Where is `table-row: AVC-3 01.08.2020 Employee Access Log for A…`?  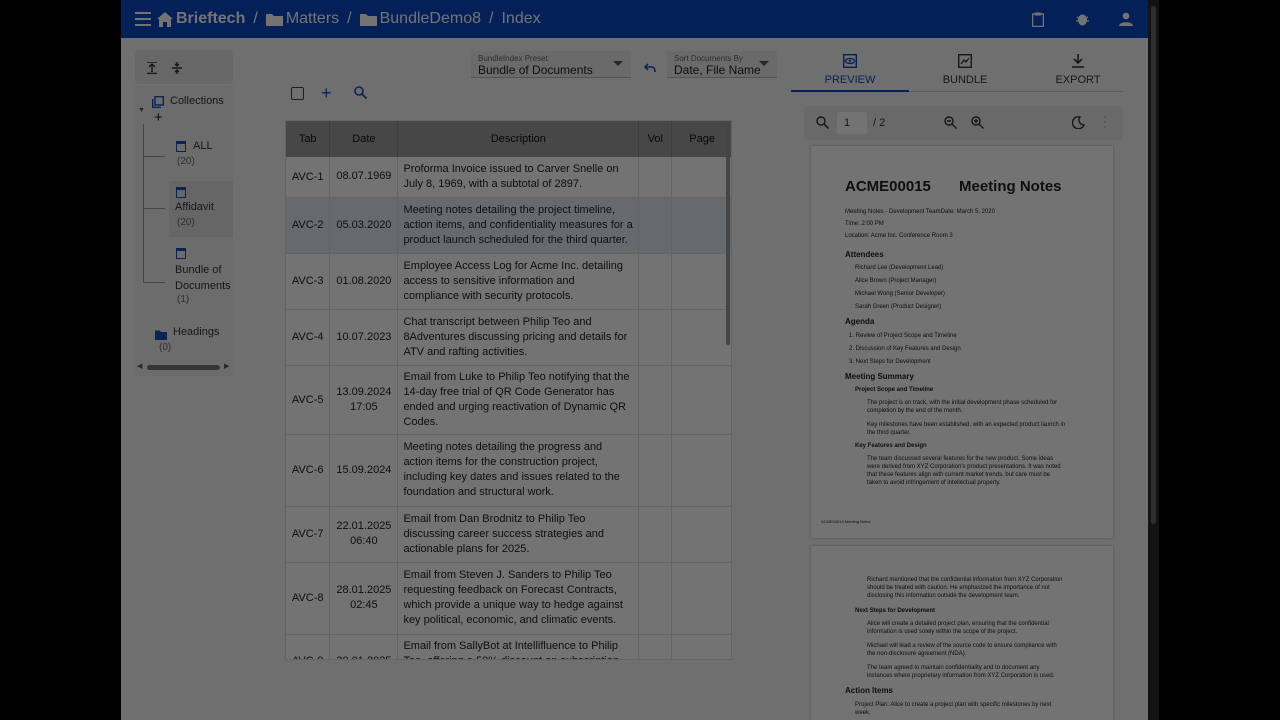 table-row: AVC-3 01.08.2020 Employee Access Log for A… is located at coordinates (508, 281).